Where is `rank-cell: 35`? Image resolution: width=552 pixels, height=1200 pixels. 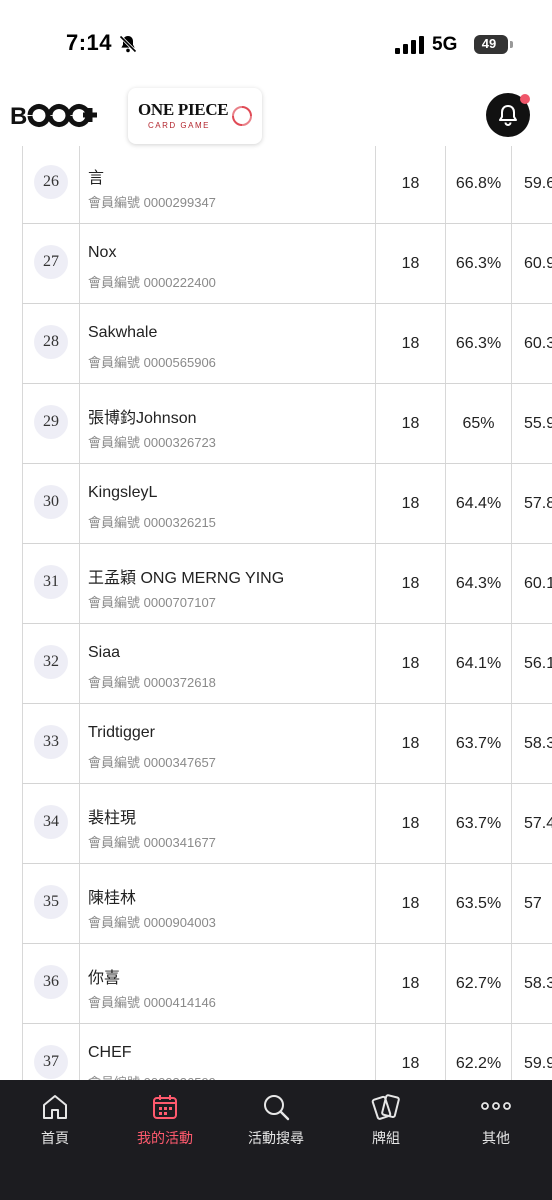 rank-cell: 35 is located at coordinates (51, 903).